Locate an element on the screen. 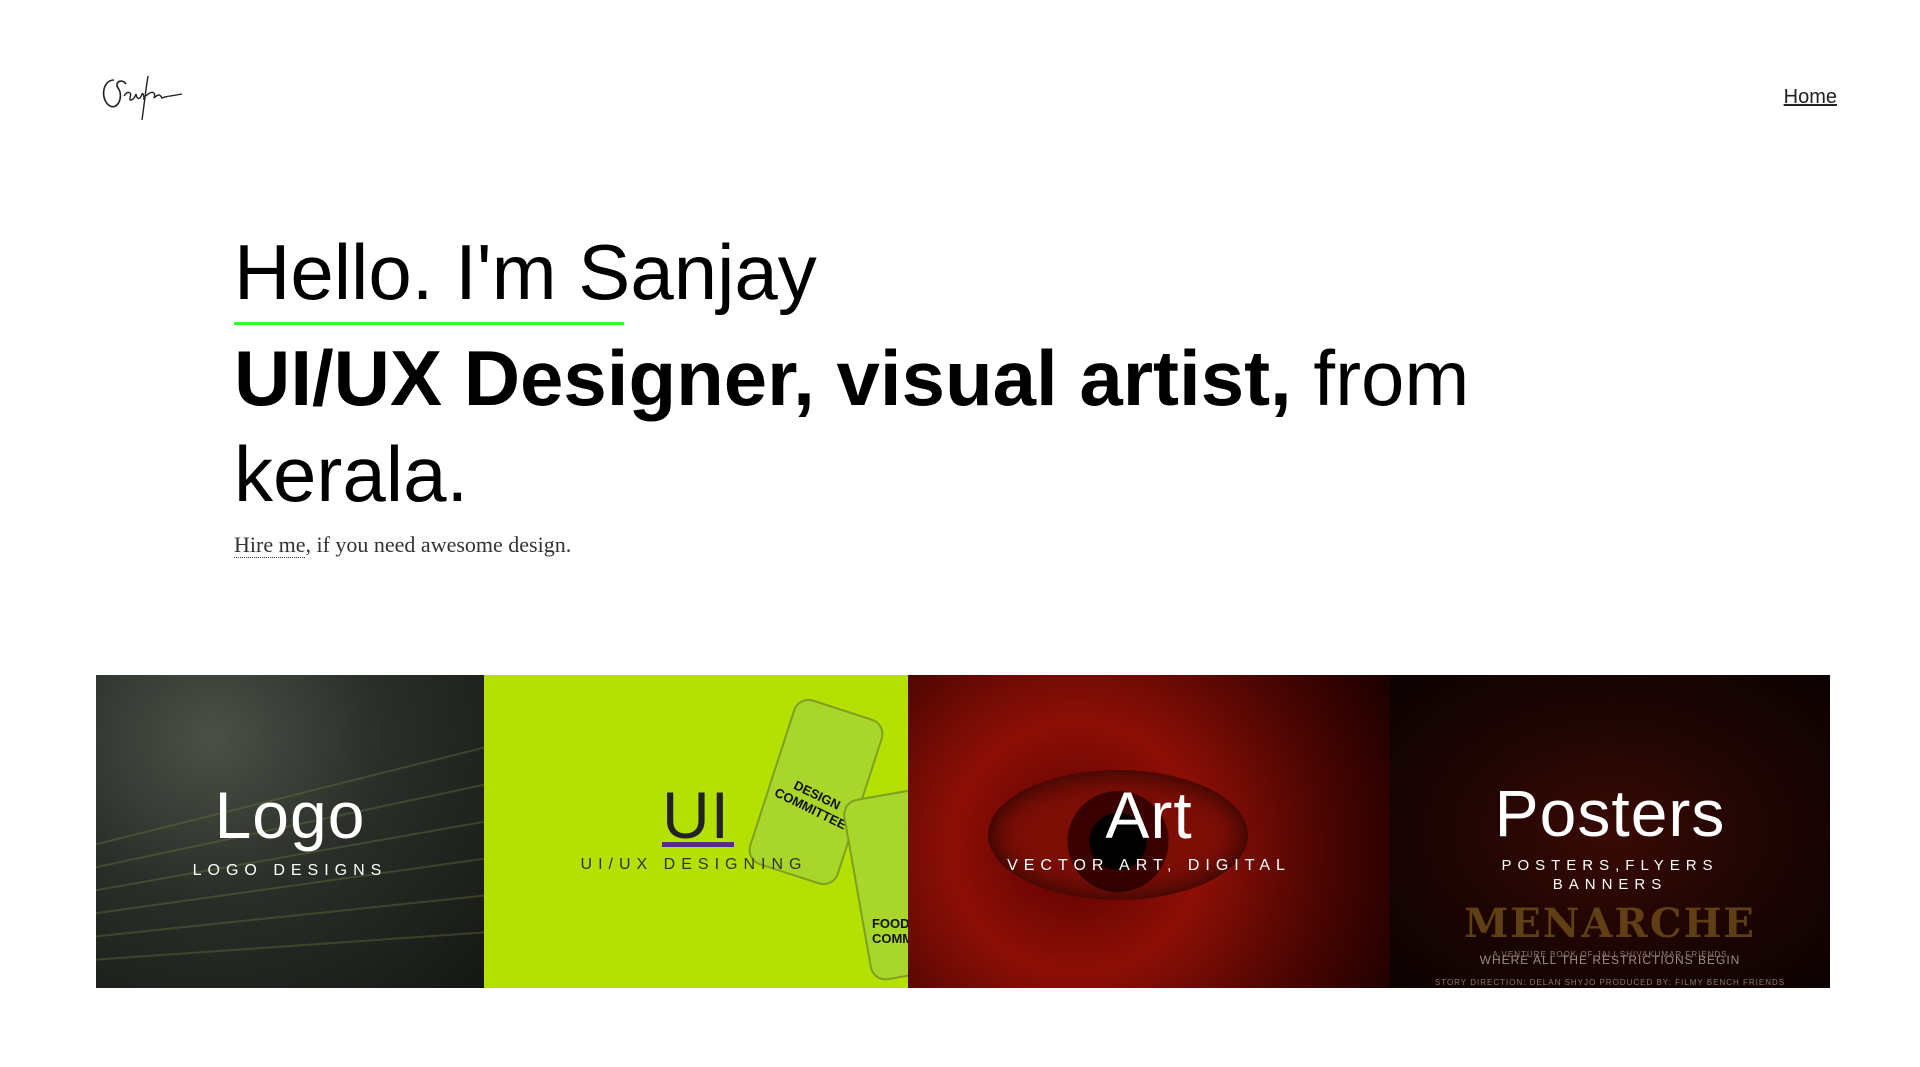  hire-line: Hire me, if you need awesome design. is located at coordinates (402, 545).